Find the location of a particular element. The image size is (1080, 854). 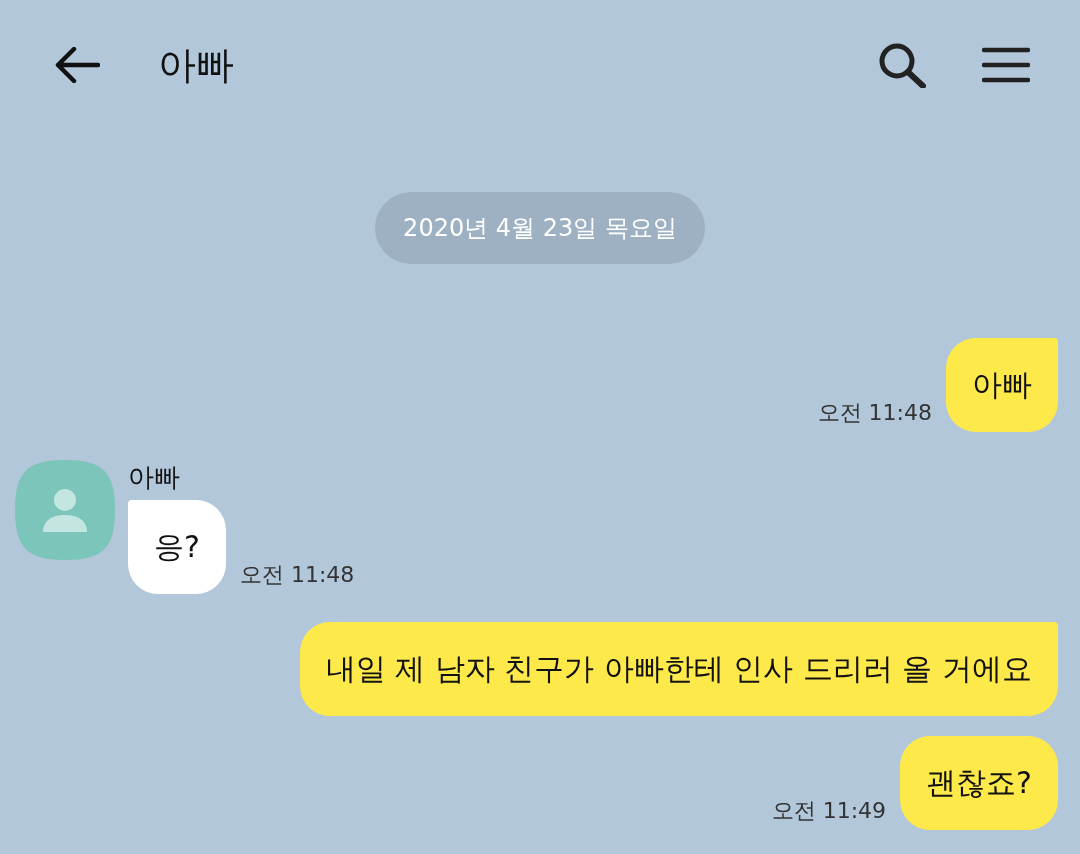

message-bubble: 내일 제 남자 친구가 아빠한테 인사 드리러 올 거에요 is located at coordinates (678, 669).